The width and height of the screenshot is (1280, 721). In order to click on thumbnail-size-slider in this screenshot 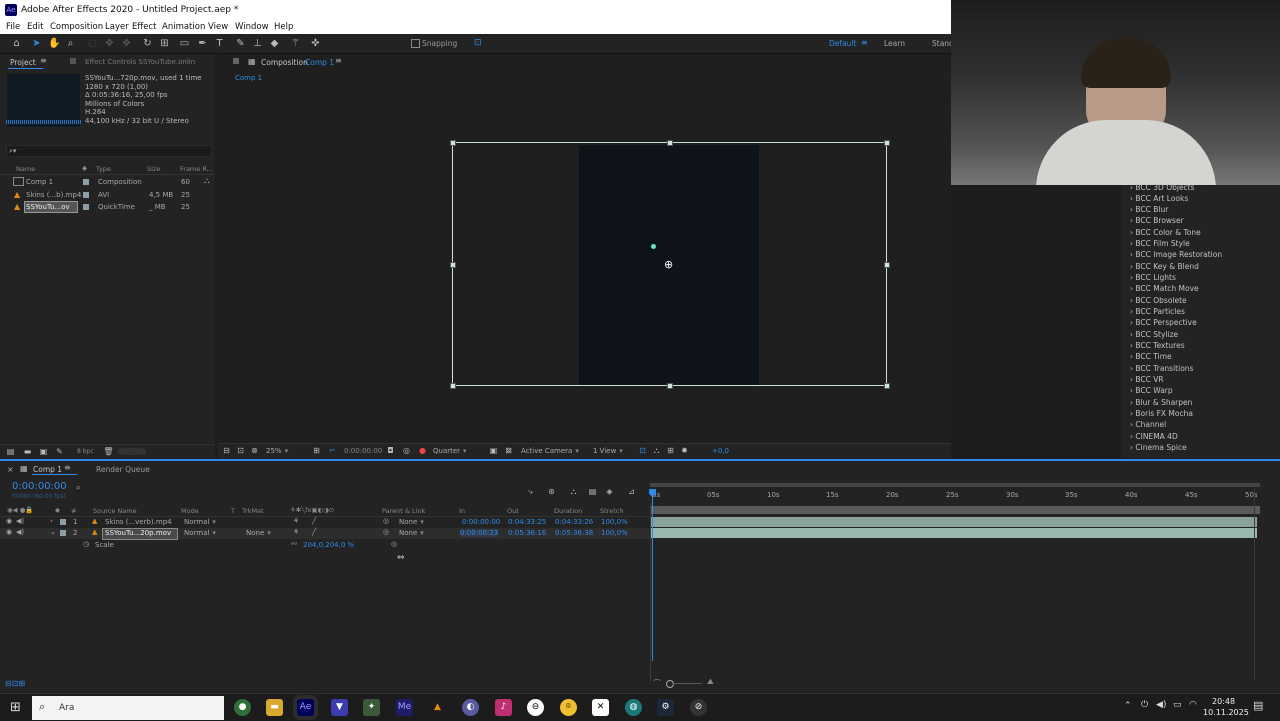, I will do `click(132, 451)`.